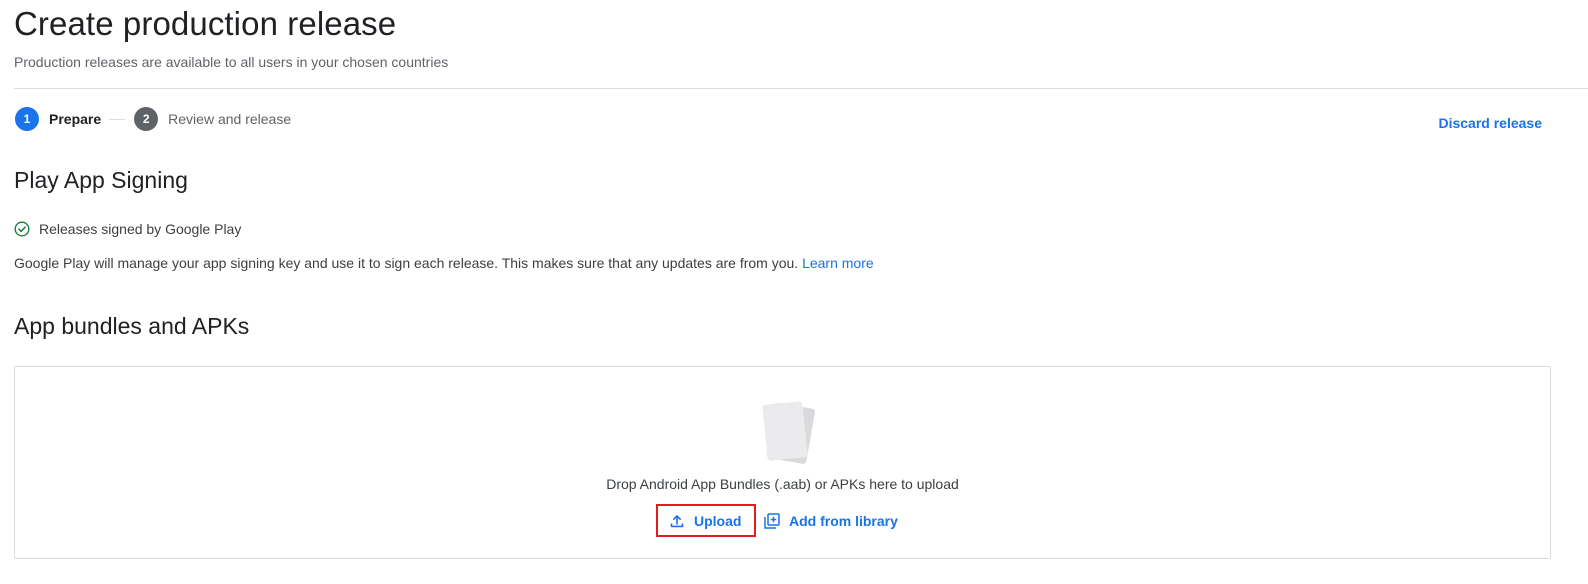 The image size is (1588, 584). Describe the element at coordinates (843, 520) in the screenshot. I see `add-from-library-label: Add from library` at that location.